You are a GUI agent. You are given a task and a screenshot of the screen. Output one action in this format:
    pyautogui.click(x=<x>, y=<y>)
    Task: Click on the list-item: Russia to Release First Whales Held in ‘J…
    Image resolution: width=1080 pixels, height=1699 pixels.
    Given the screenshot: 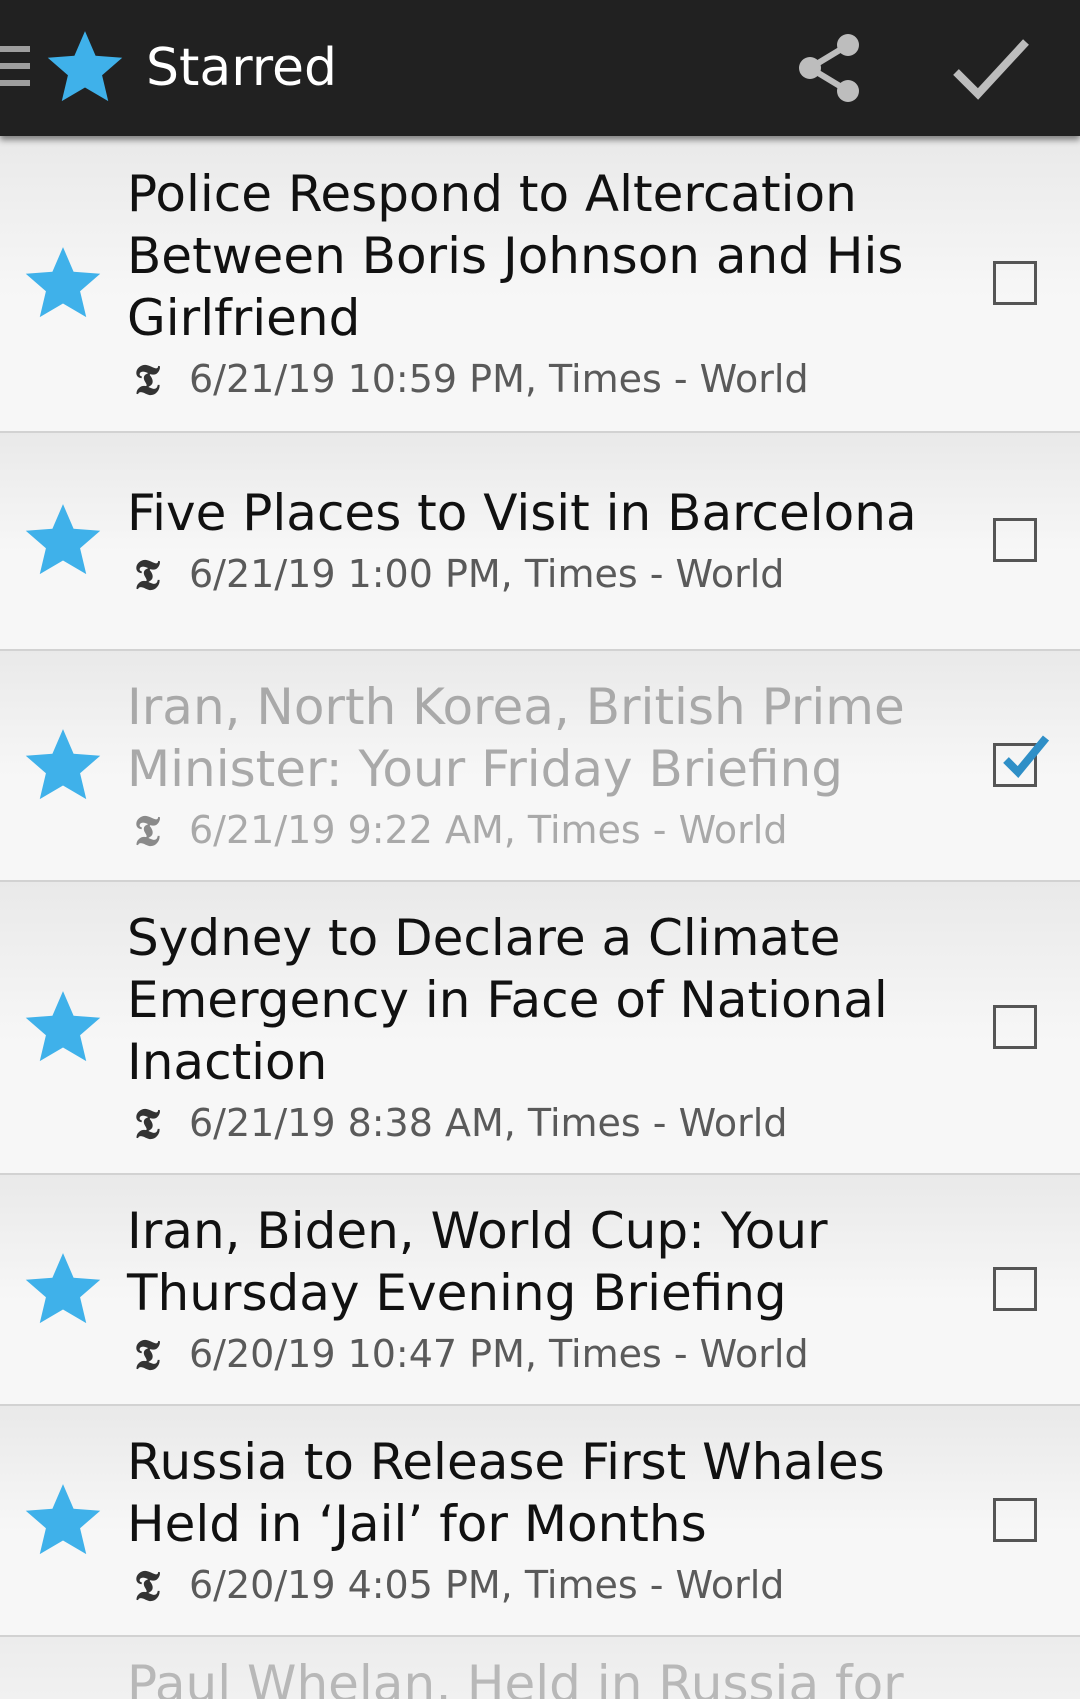 What is the action you would take?
    pyautogui.click(x=540, y=1521)
    